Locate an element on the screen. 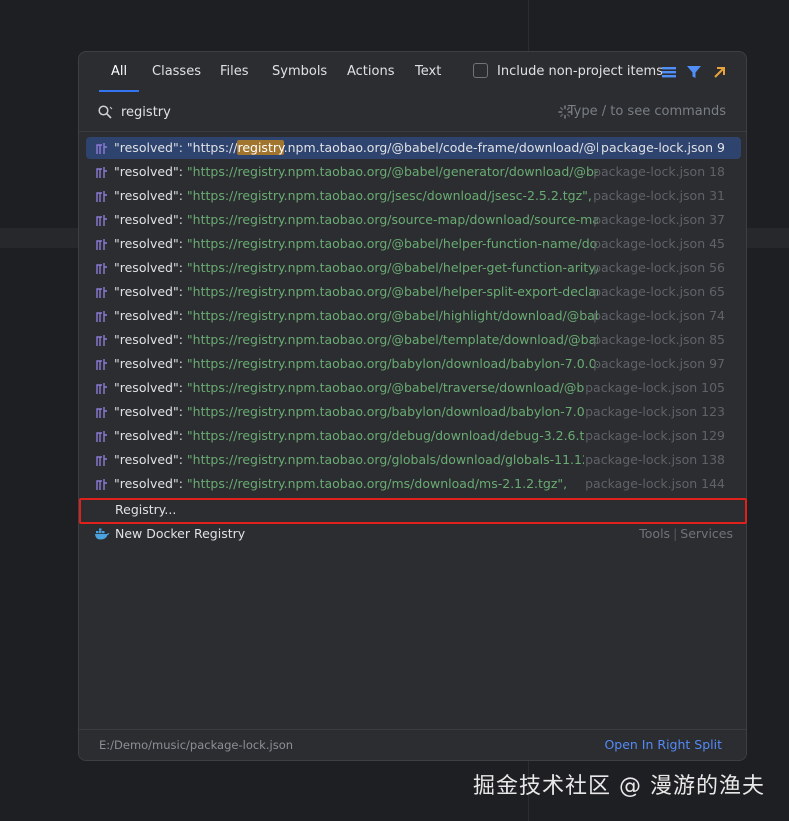  result-file: package-lock.json 37 is located at coordinates (659, 219).